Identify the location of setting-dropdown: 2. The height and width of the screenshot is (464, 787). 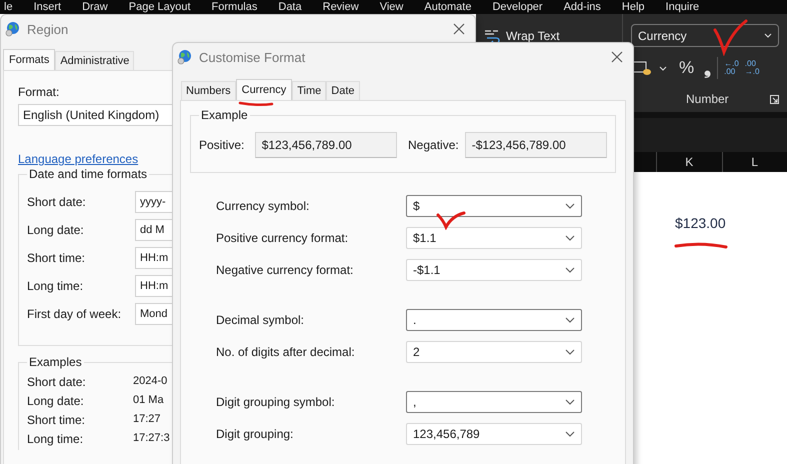
(494, 352).